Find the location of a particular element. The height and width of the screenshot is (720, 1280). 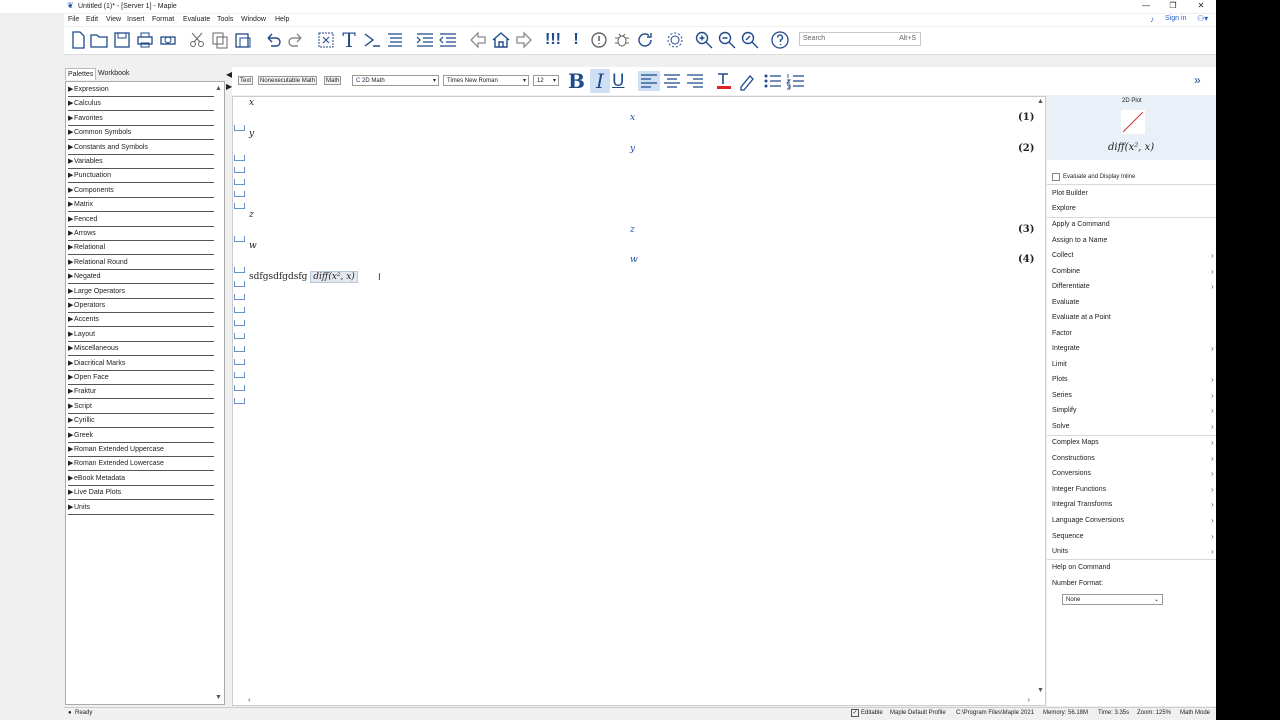

context-menu-item: Plots is located at coordinates (1130, 380).